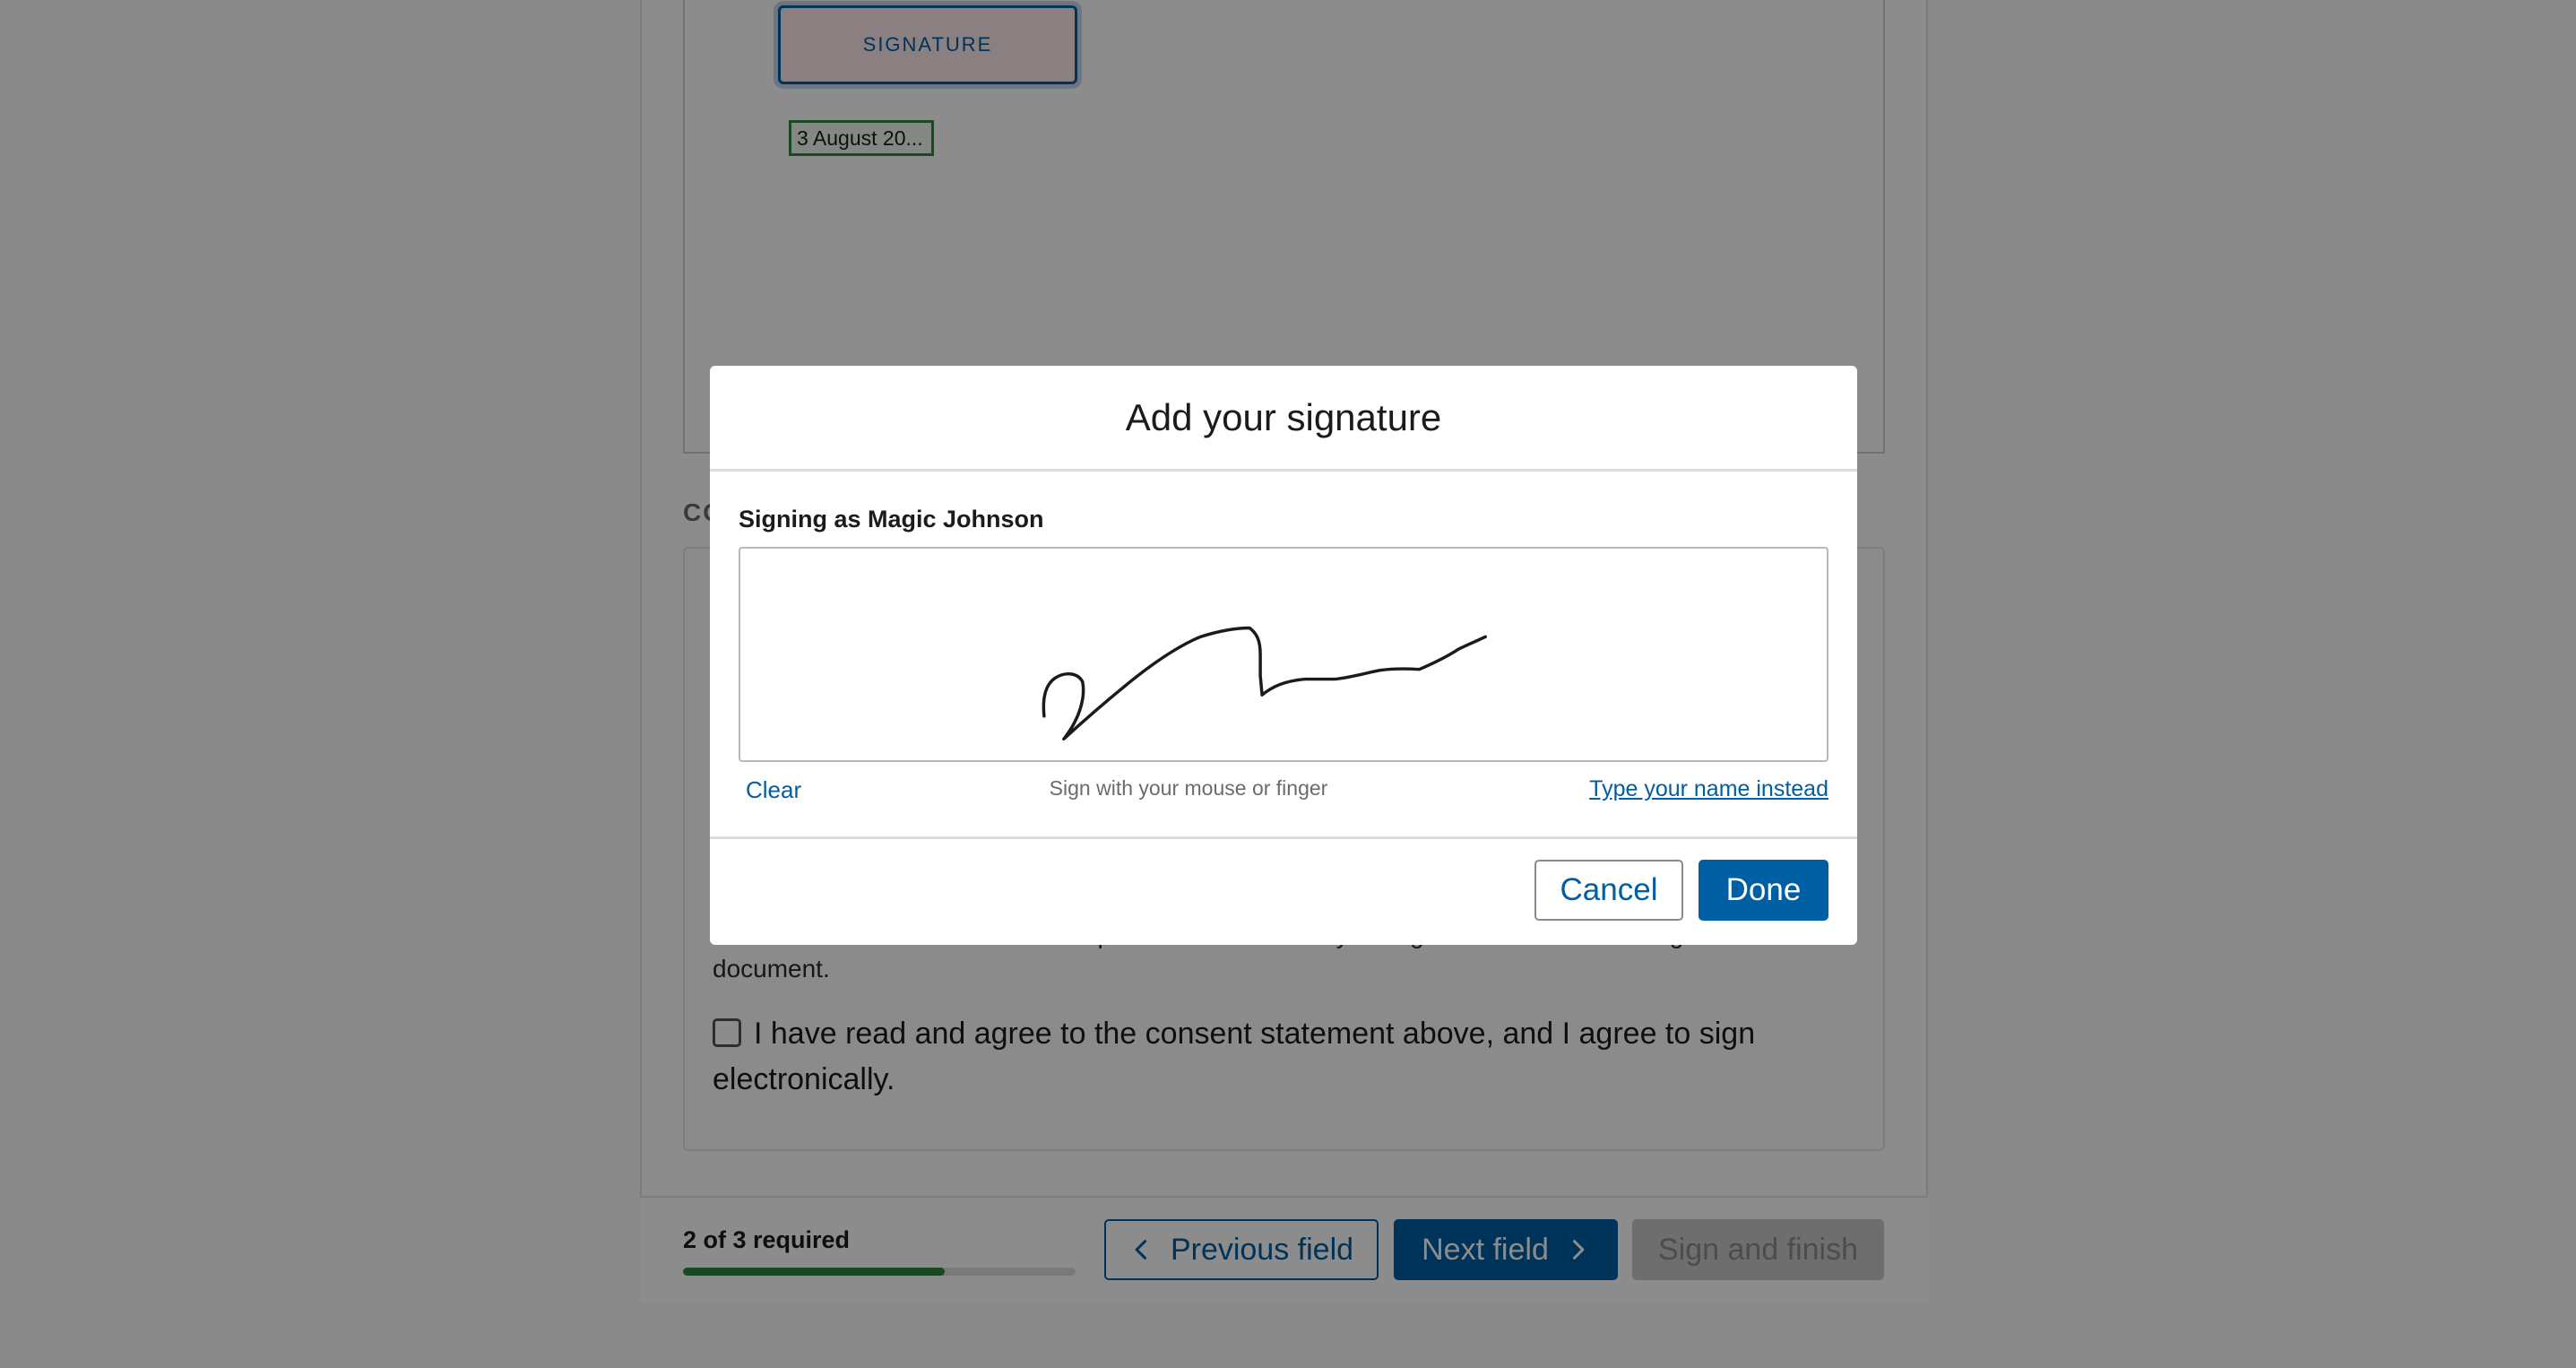 This screenshot has height=1368, width=2576. What do you see at coordinates (891, 519) in the screenshot?
I see `signing-as-label: Signing as Magic Johnson` at bounding box center [891, 519].